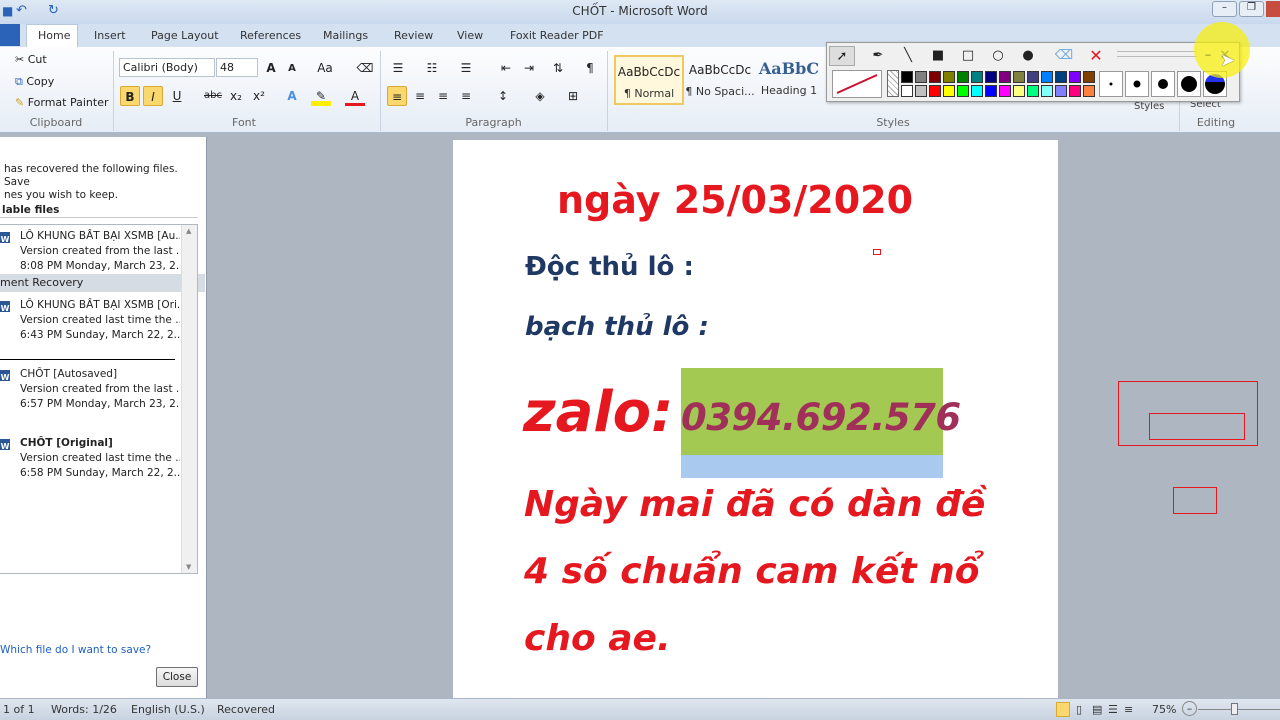 Image resolution: width=1280 pixels, height=720 pixels. What do you see at coordinates (1079, 709) in the screenshot?
I see `full-screen-reading-icon: ▯` at bounding box center [1079, 709].